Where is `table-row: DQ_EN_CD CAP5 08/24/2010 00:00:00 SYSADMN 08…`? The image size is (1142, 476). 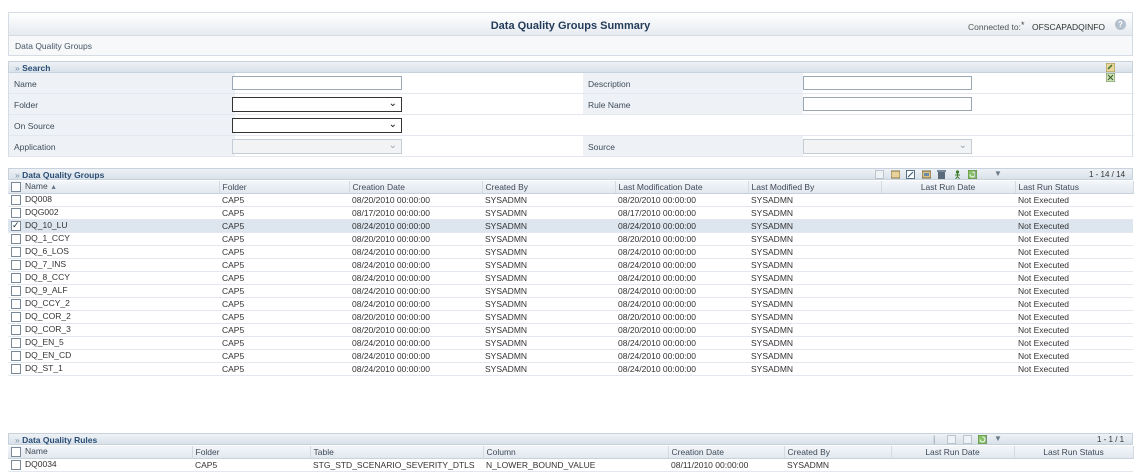 table-row: DQ_EN_CD CAP5 08/24/2010 00:00:00 SYSADMN 08… is located at coordinates (570, 356).